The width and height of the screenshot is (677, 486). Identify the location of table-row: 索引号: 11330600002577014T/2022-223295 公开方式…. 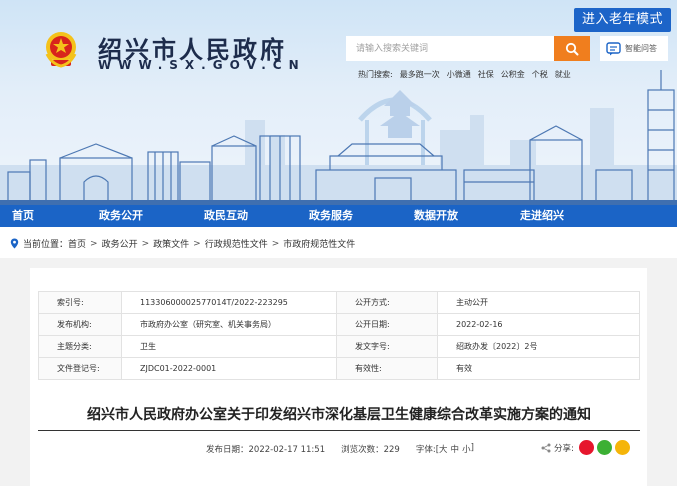
(339, 302).